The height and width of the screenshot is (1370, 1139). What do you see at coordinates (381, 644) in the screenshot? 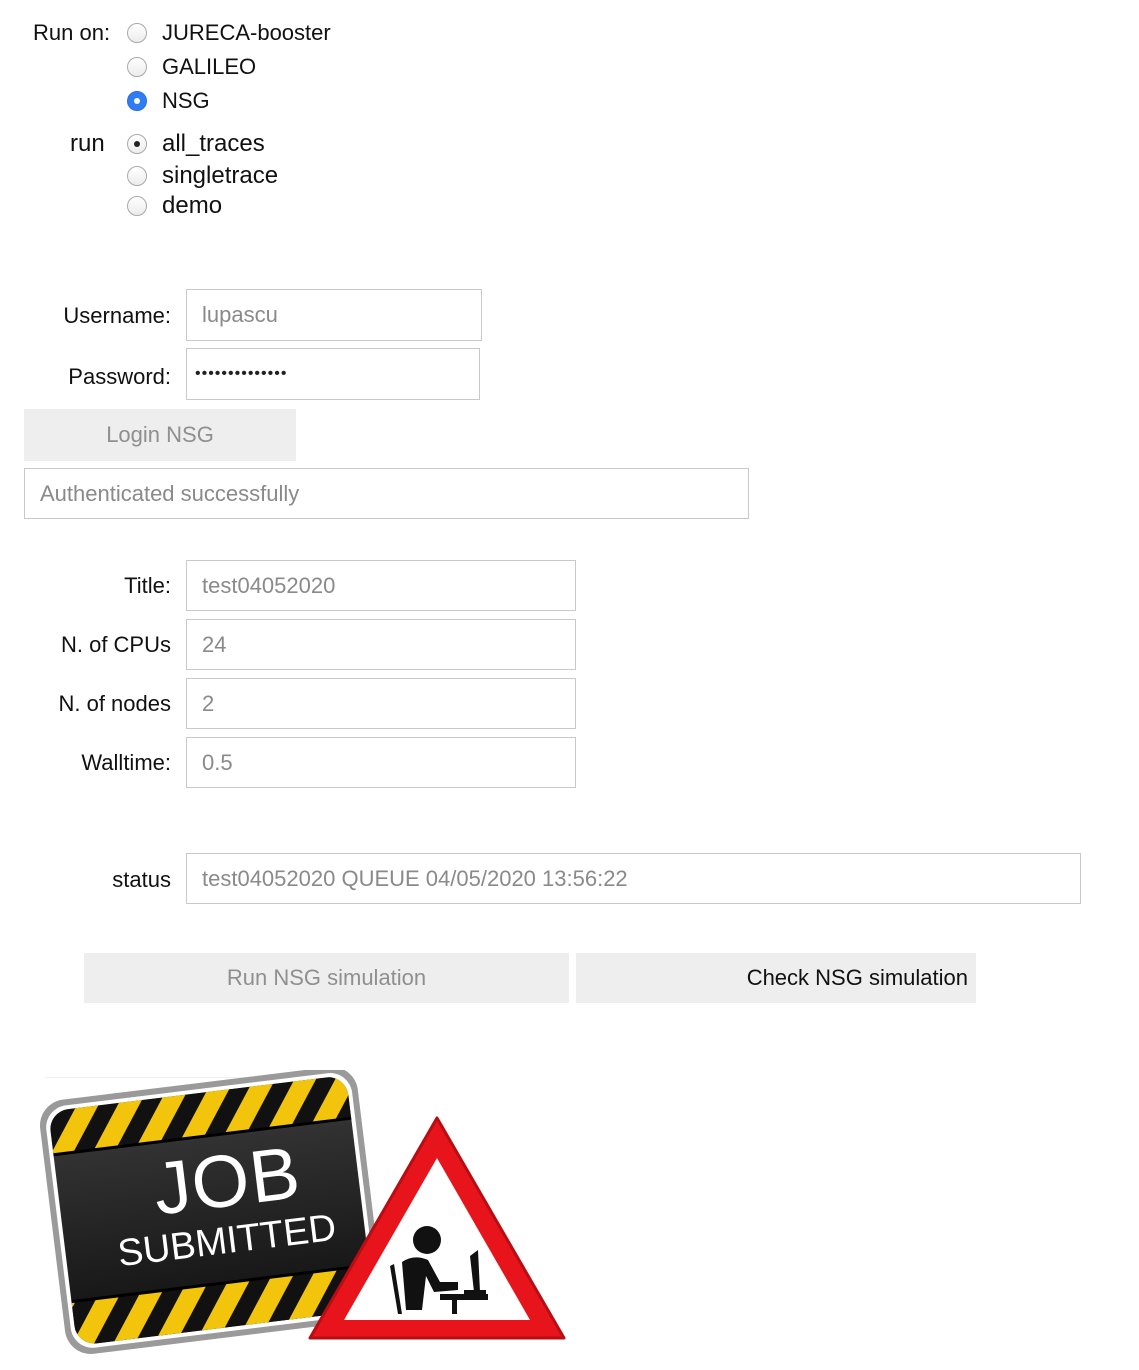
I see `cpus-input: 24` at bounding box center [381, 644].